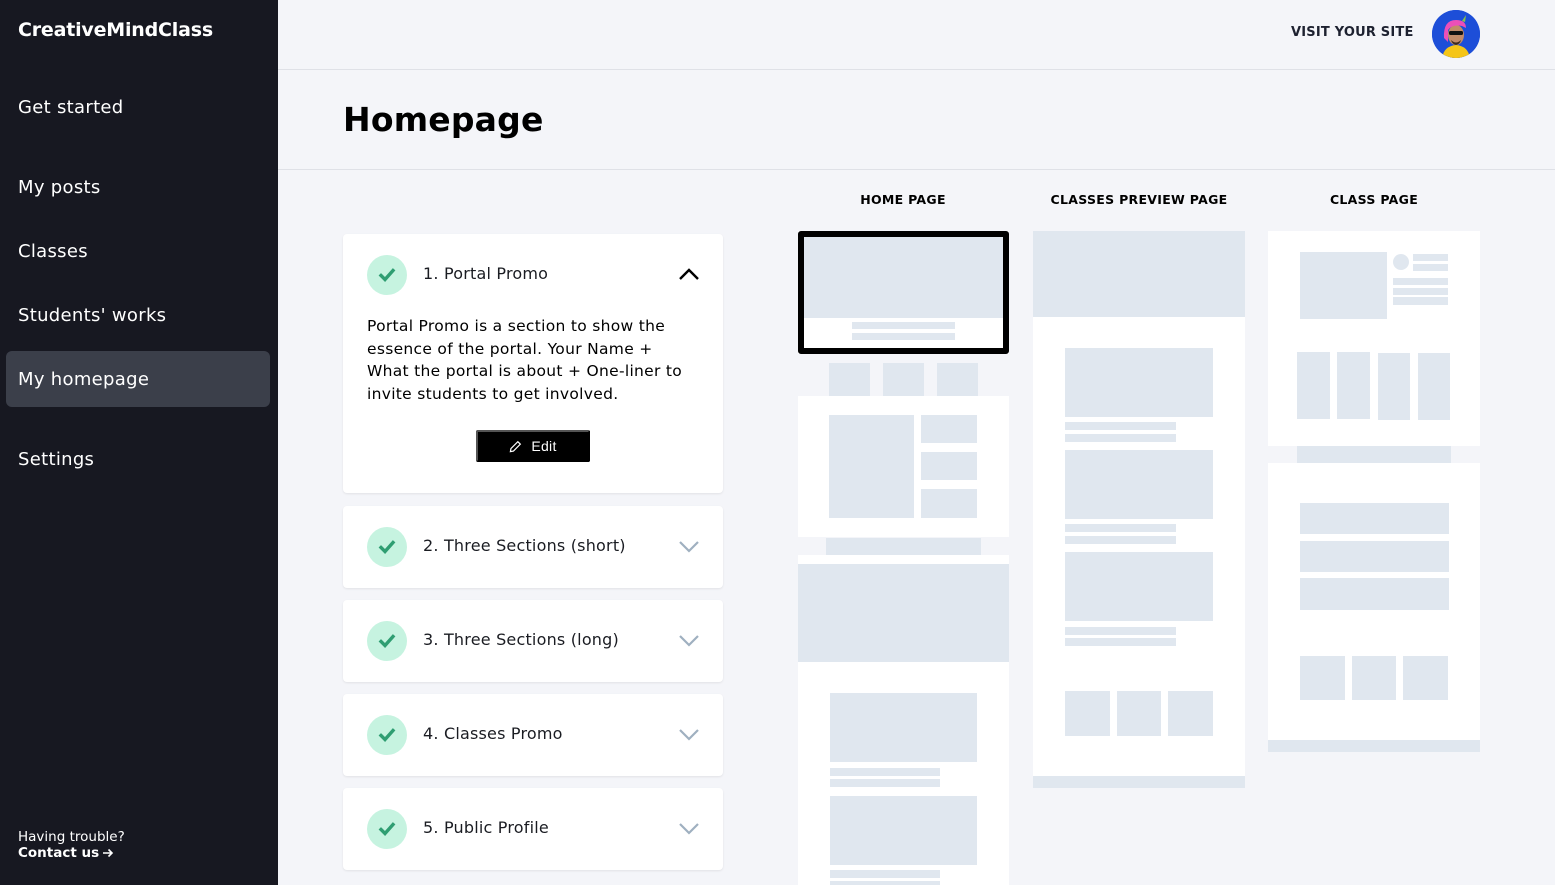  I want to click on section-header: 3. Three Sections (long), so click(533, 641).